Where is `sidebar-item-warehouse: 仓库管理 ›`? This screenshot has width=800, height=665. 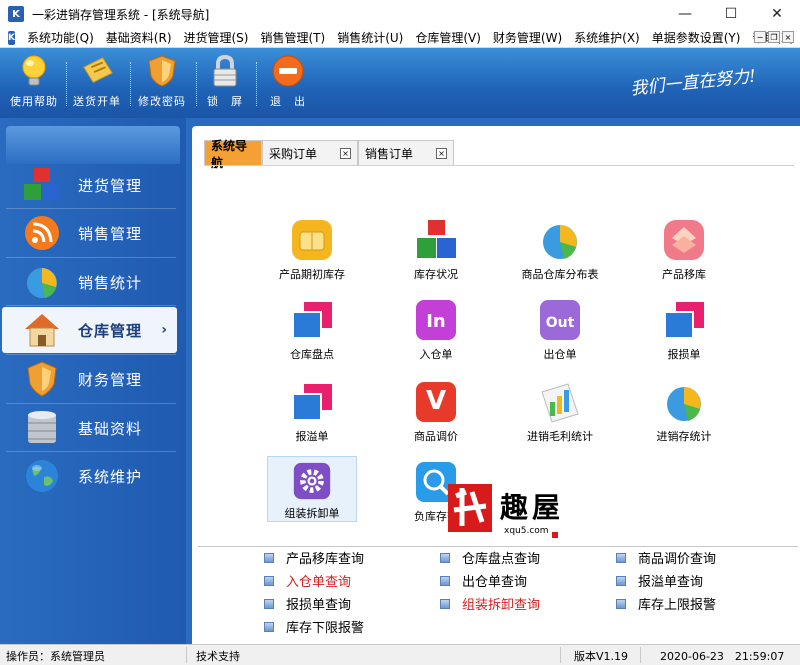
sidebar-item-warehouse: 仓库管理 › is located at coordinates (89, 330).